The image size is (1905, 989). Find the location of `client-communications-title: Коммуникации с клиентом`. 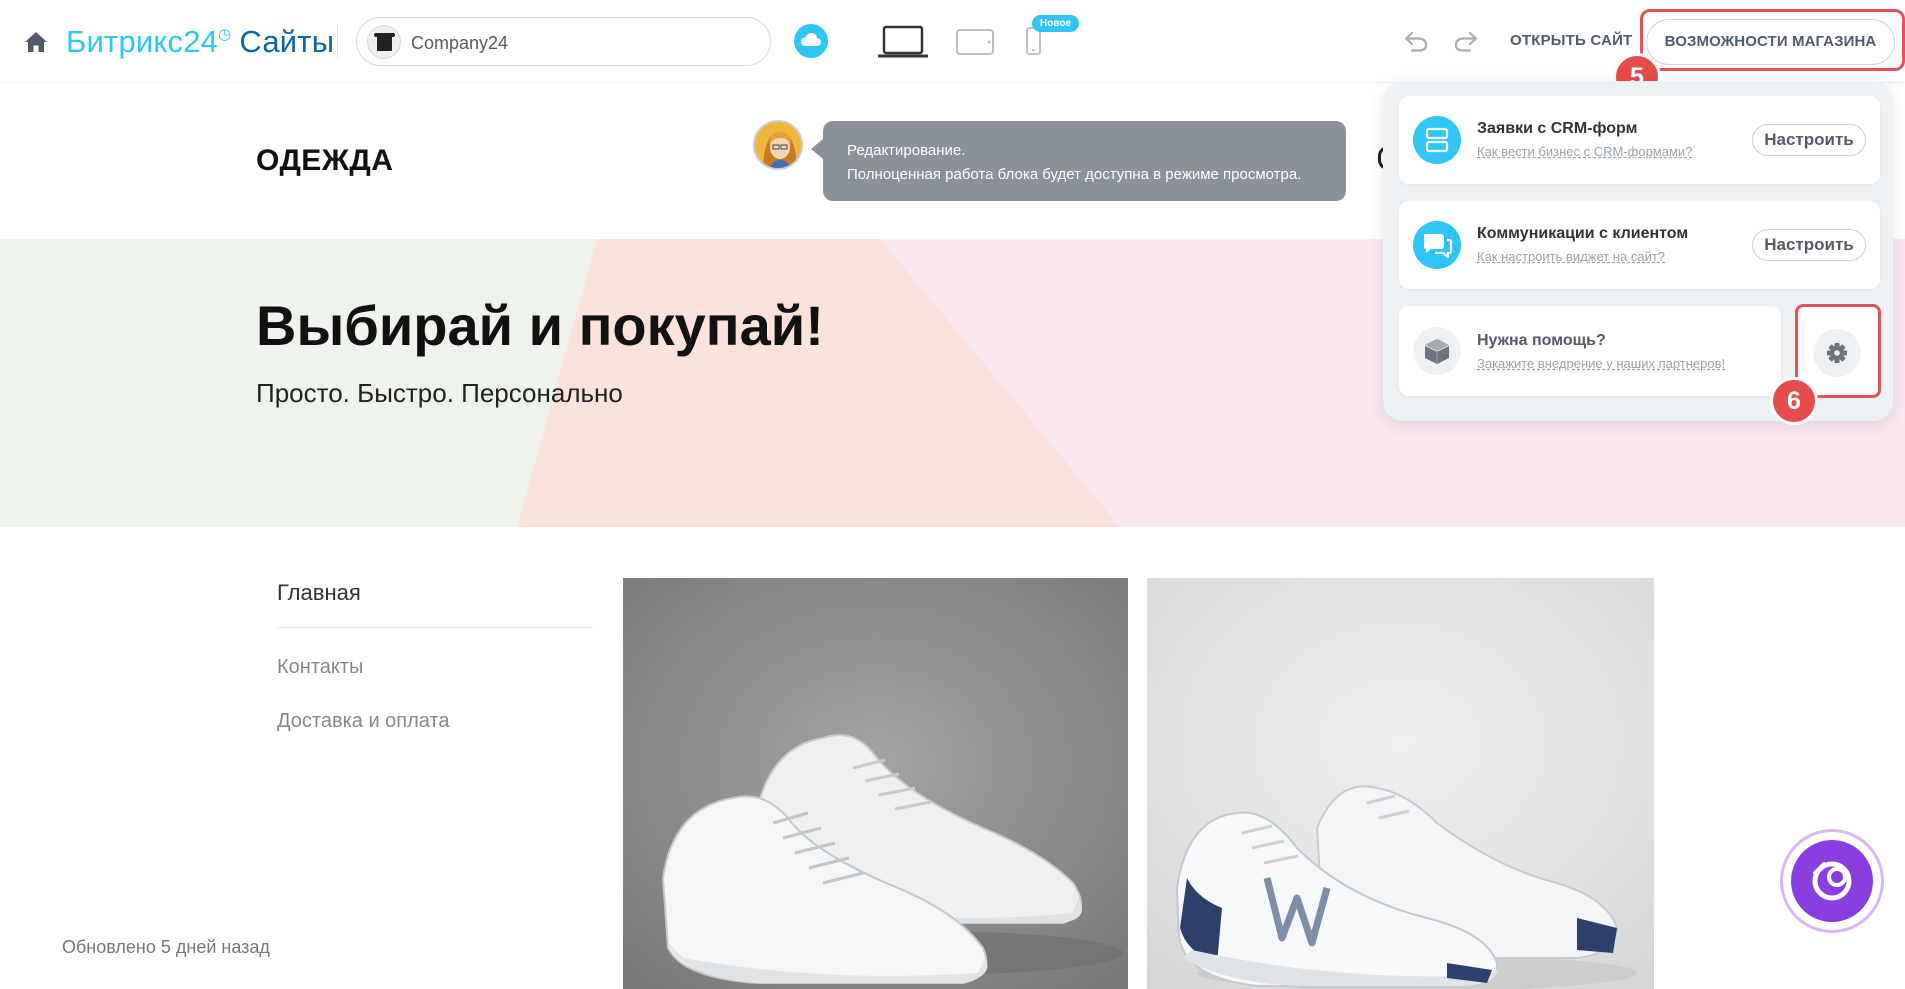

client-communications-title: Коммуникации с клиентом is located at coordinates (1583, 233).